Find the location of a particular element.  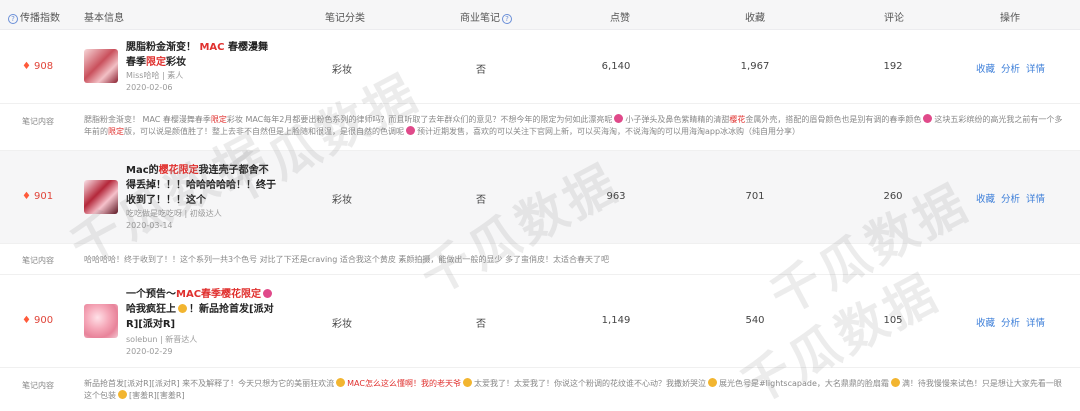

likes-count: 6,140 is located at coordinates (616, 66).